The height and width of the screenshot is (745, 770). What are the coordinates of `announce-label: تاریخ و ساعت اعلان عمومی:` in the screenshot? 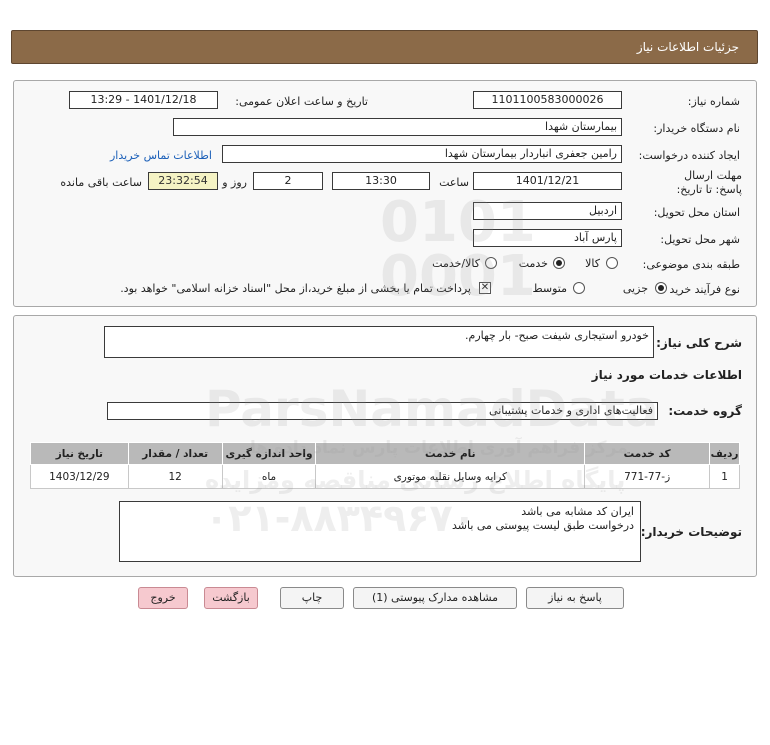 It's located at (301, 101).